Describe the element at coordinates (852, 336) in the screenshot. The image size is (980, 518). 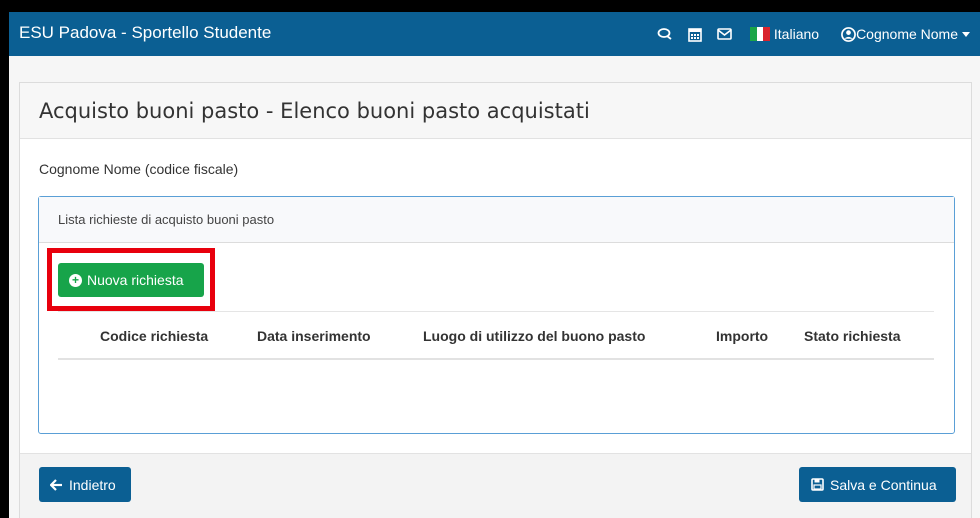
I see `column-header: Stato richiesta` at that location.